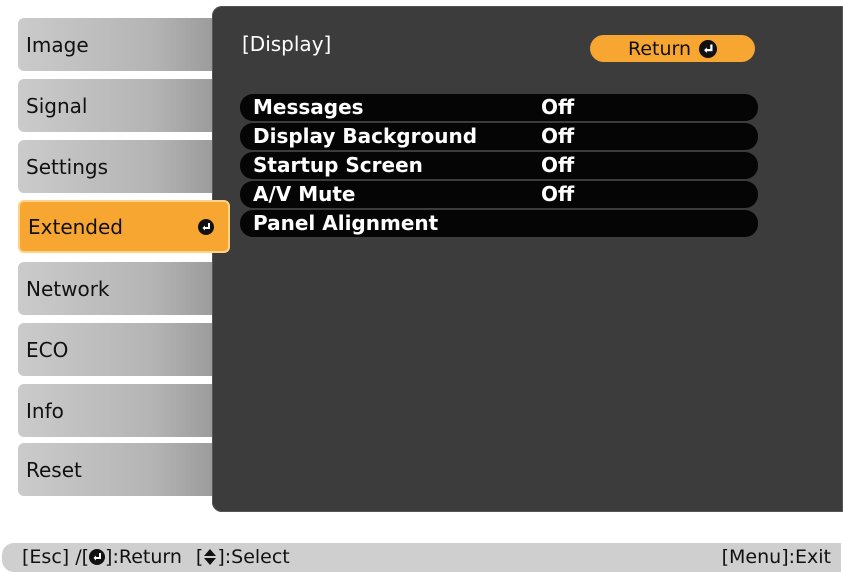 The width and height of the screenshot is (843, 572). I want to click on help-esc-text: [Esc] /[, so click(56, 557).